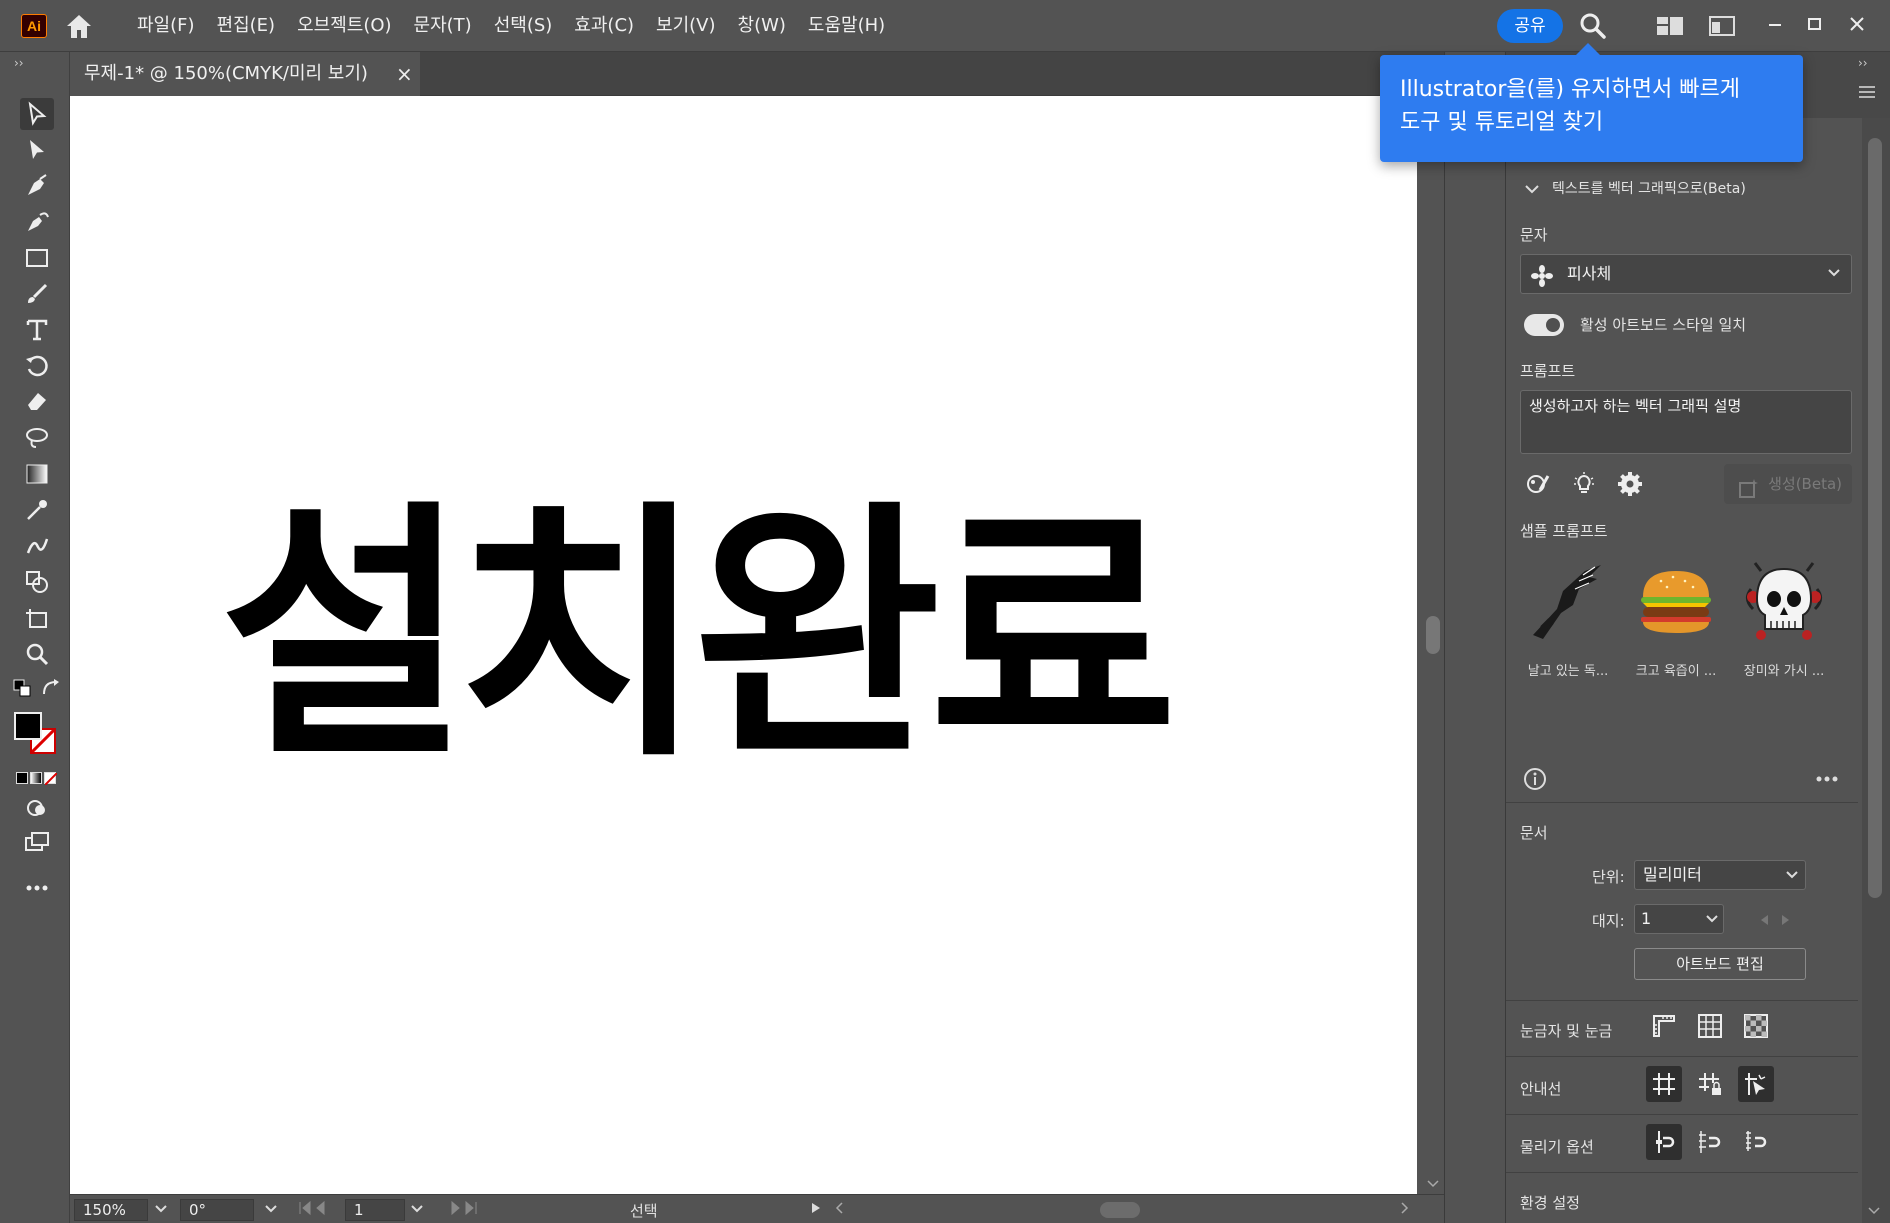 This screenshot has height=1223, width=1890. I want to click on document-tab: 무제-1* @ 150%(CMYK/미리 보기) ×, so click(245, 74).